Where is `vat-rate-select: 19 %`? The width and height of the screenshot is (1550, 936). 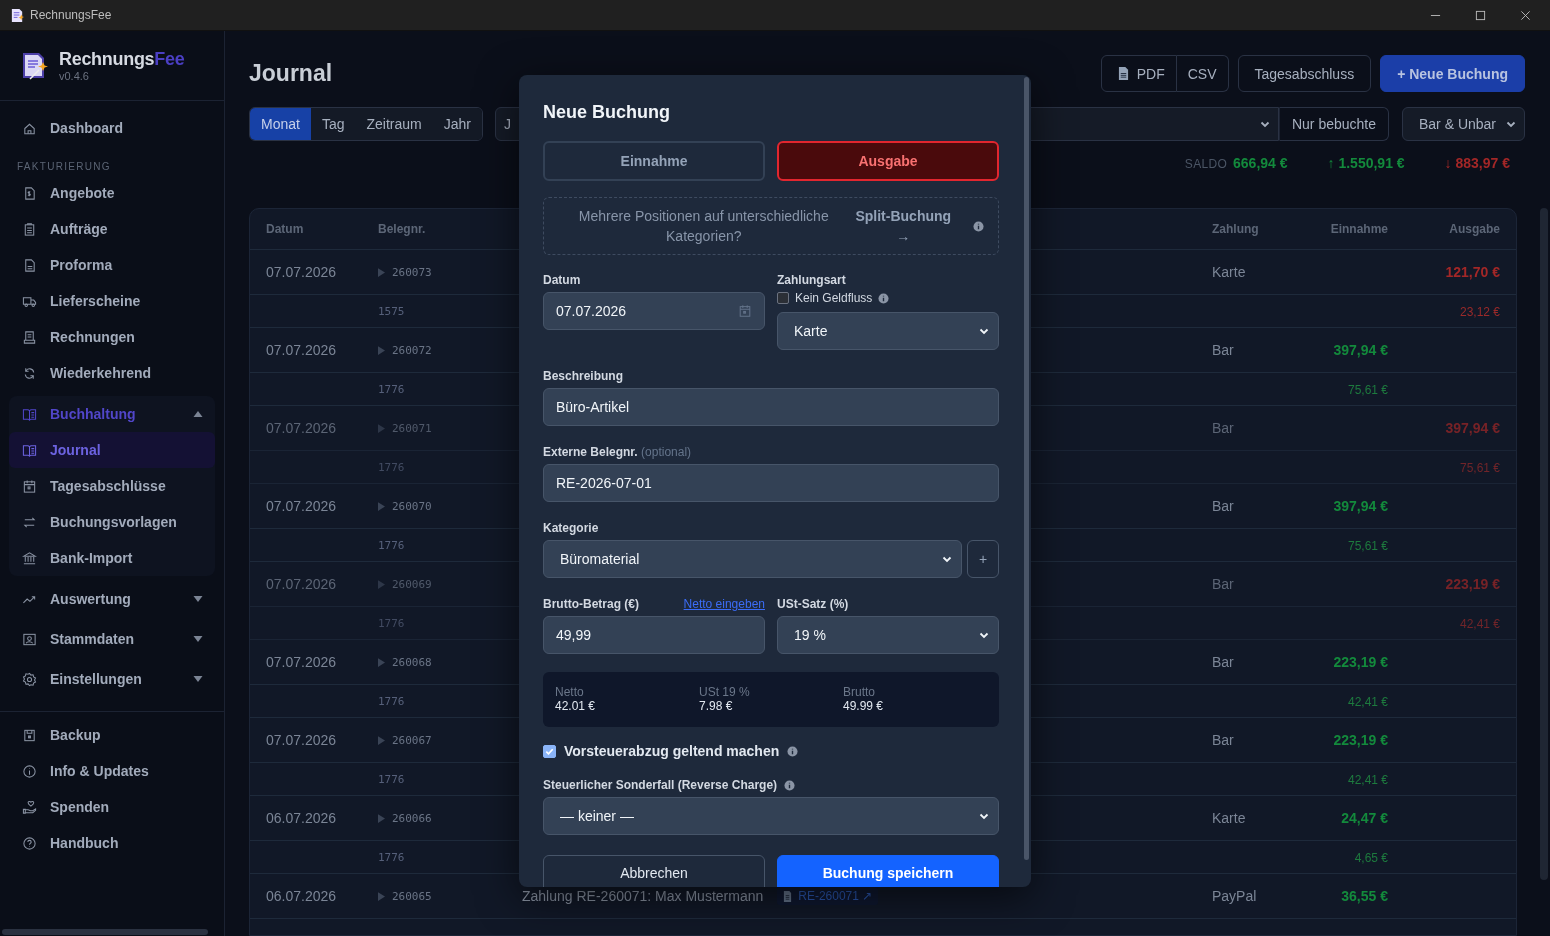 vat-rate-select: 19 % is located at coordinates (888, 635).